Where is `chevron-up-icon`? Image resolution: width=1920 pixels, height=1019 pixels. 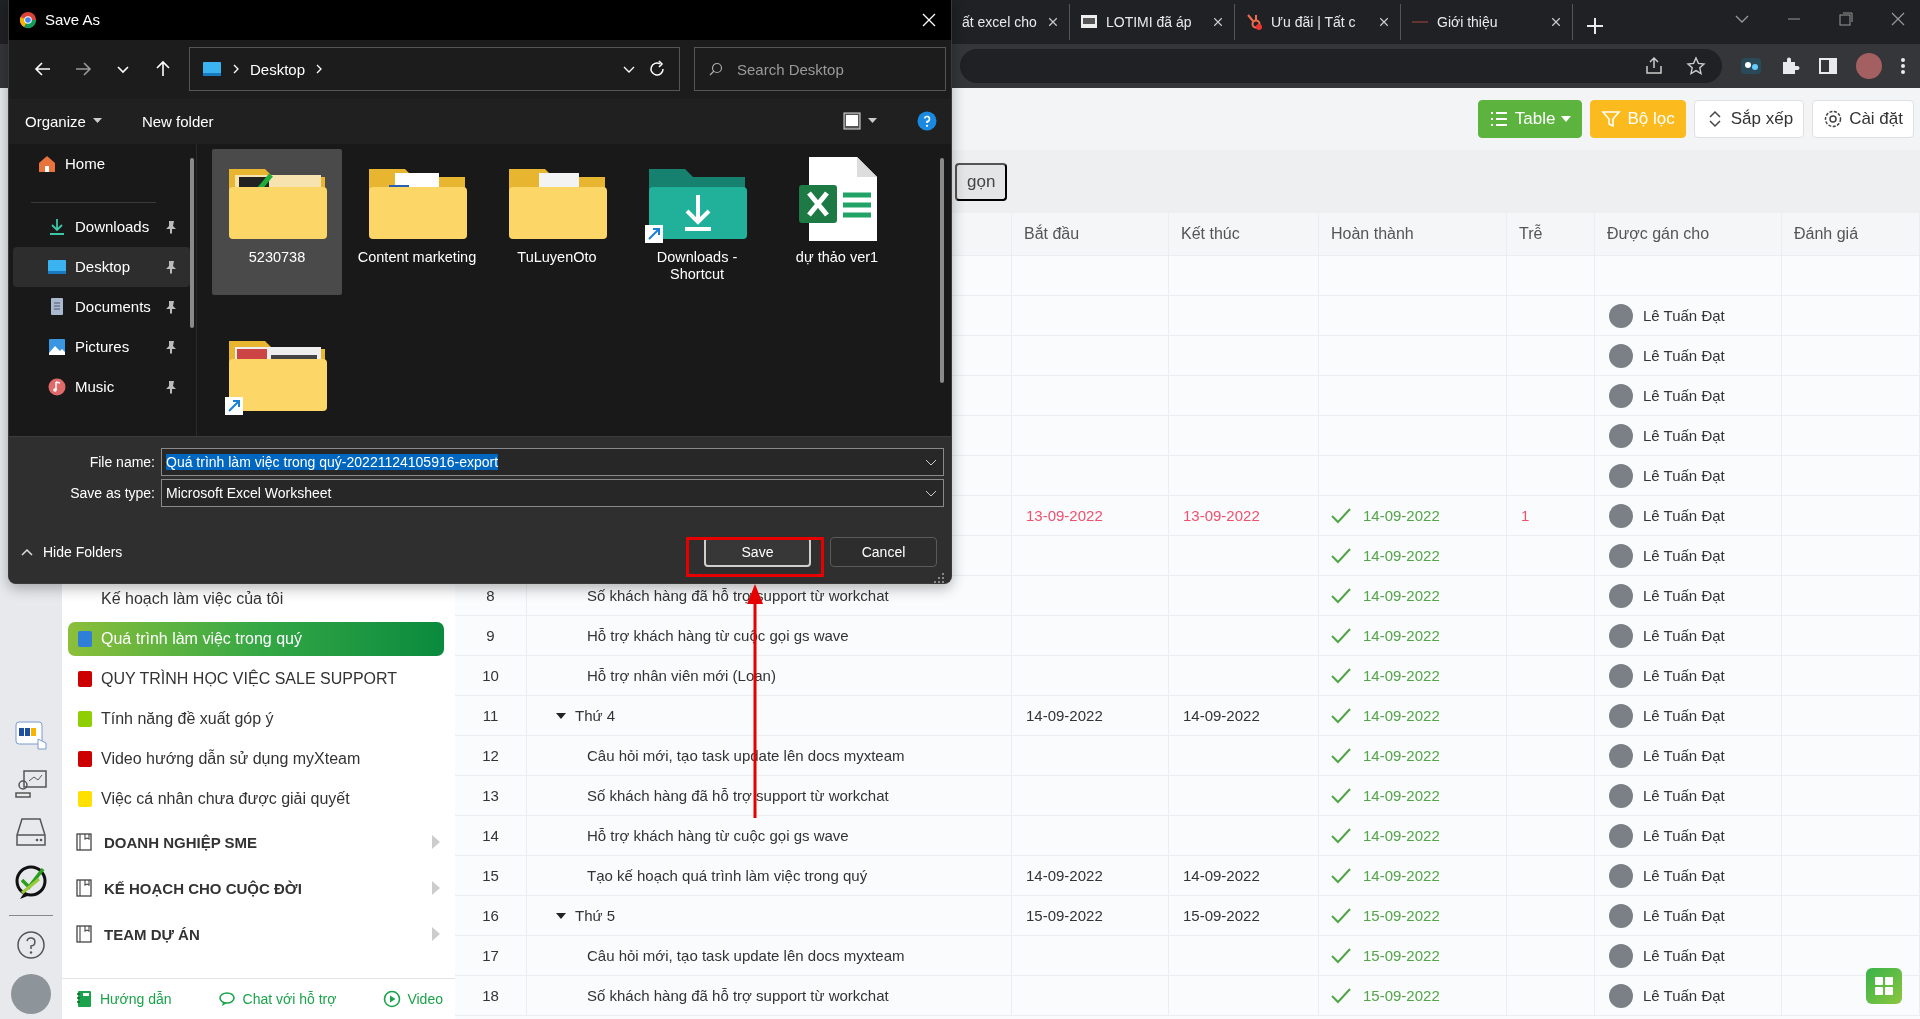 chevron-up-icon is located at coordinates (27, 552).